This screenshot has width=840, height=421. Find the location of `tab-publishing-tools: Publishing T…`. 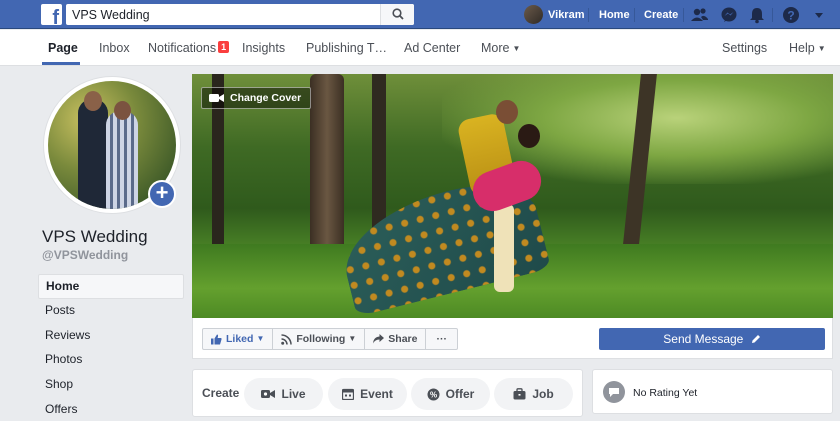

tab-publishing-tools: Publishing T… is located at coordinates (346, 48).